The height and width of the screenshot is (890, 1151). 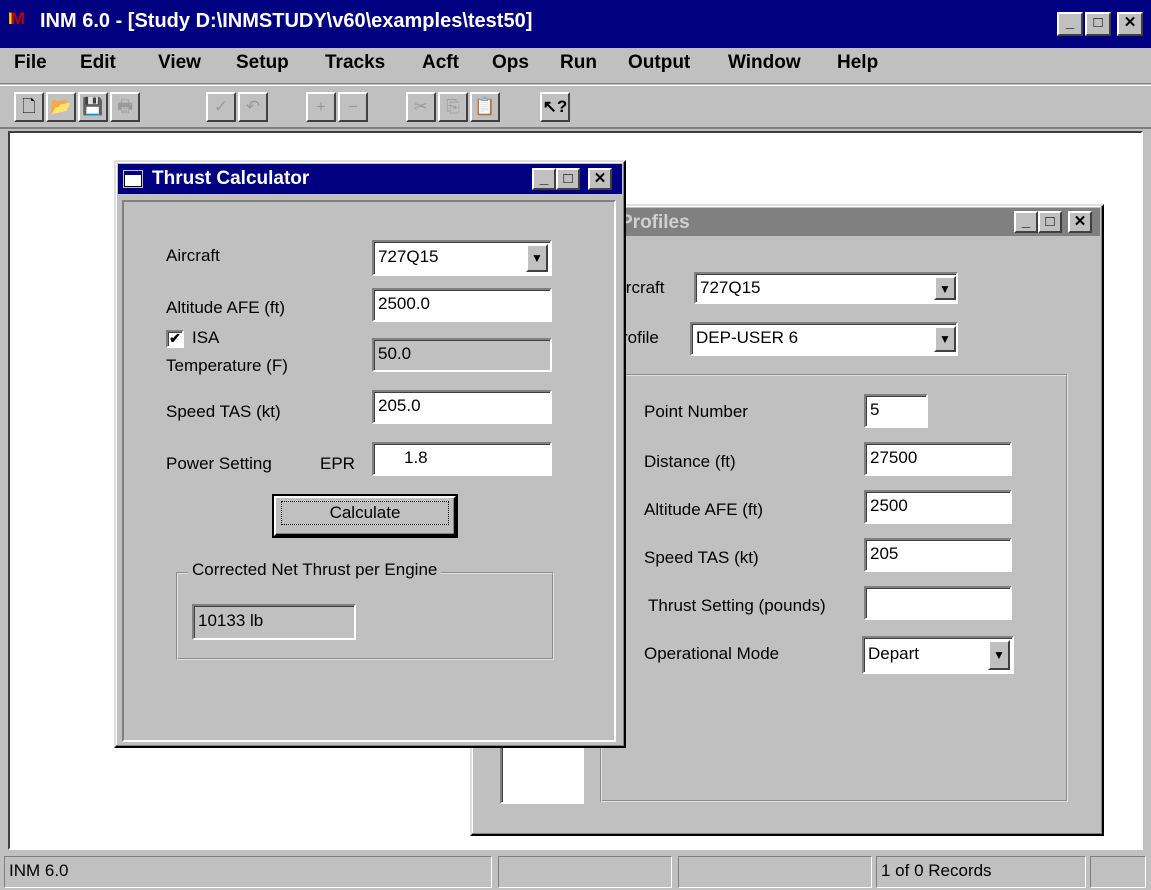 What do you see at coordinates (231, 178) in the screenshot?
I see `thrust-calculator-title: Thrust Calculator` at bounding box center [231, 178].